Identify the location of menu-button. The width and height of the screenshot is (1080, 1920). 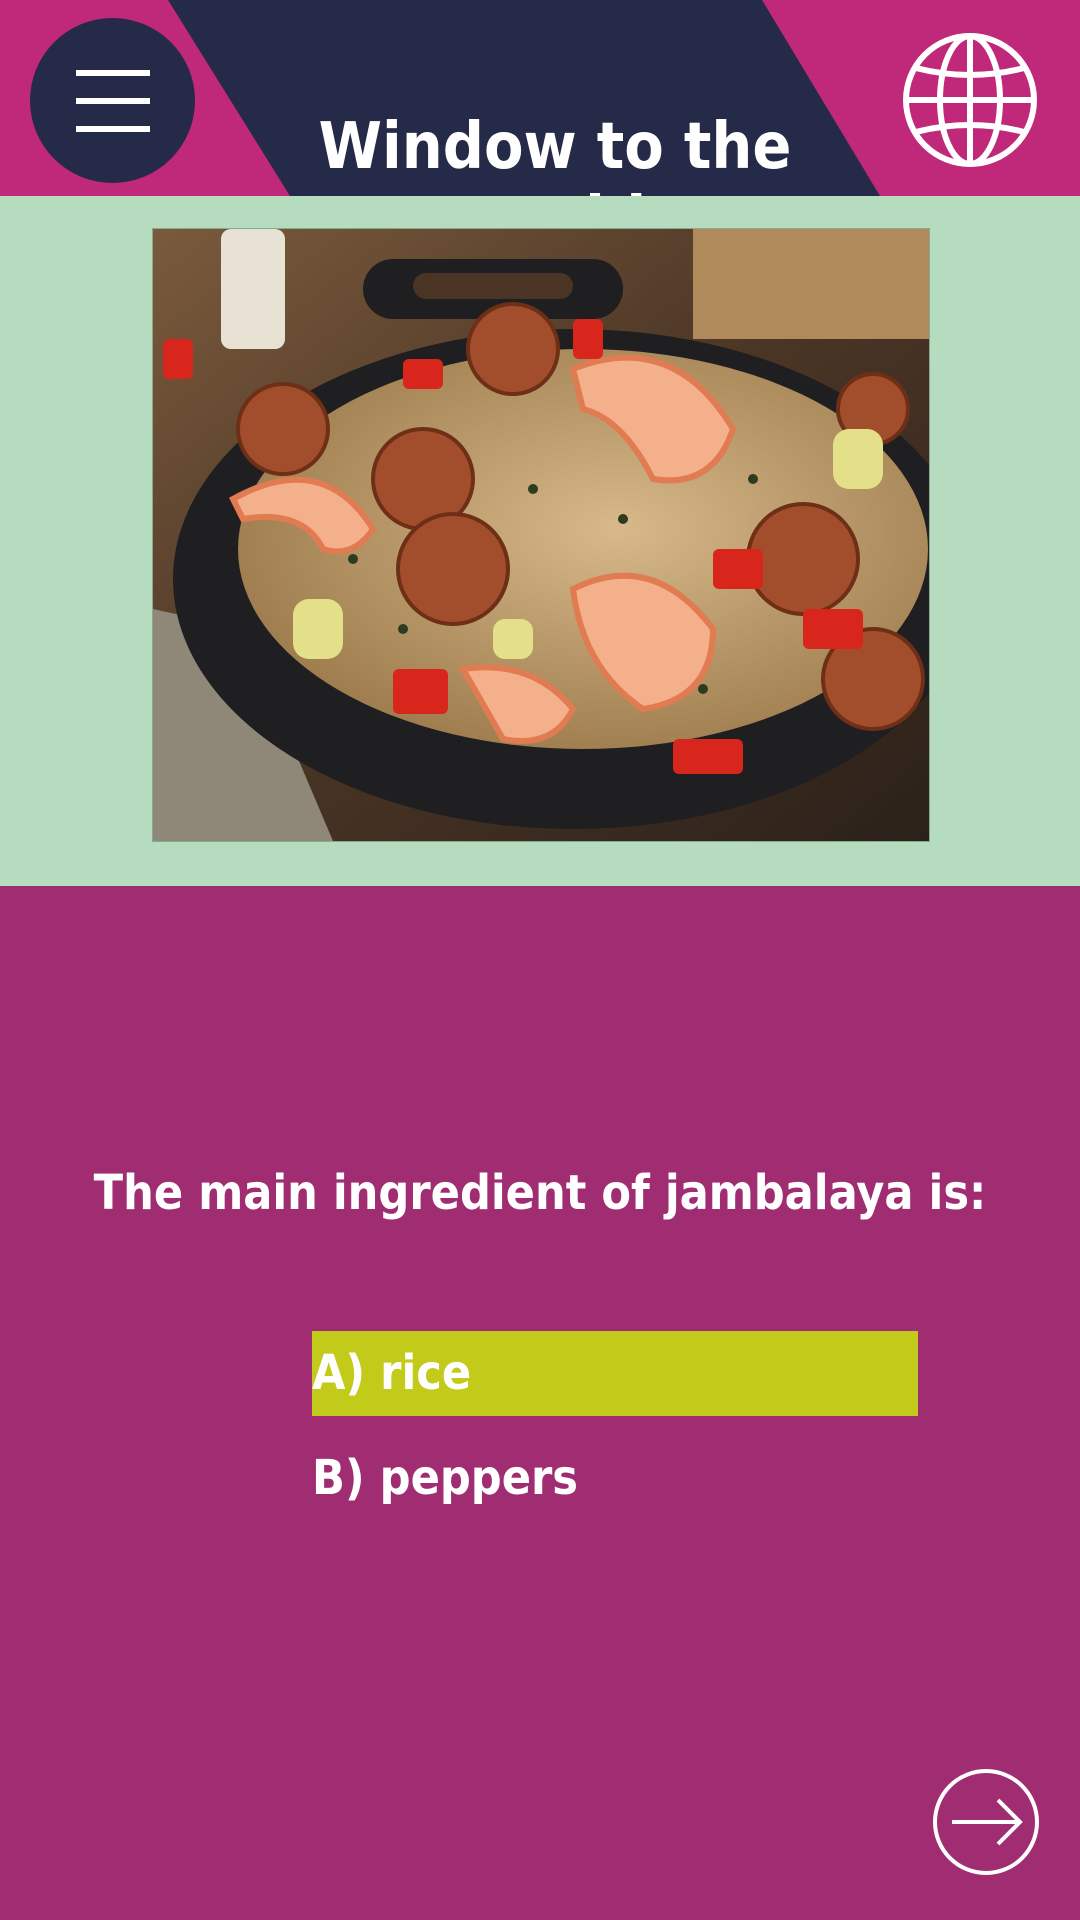
(112, 100).